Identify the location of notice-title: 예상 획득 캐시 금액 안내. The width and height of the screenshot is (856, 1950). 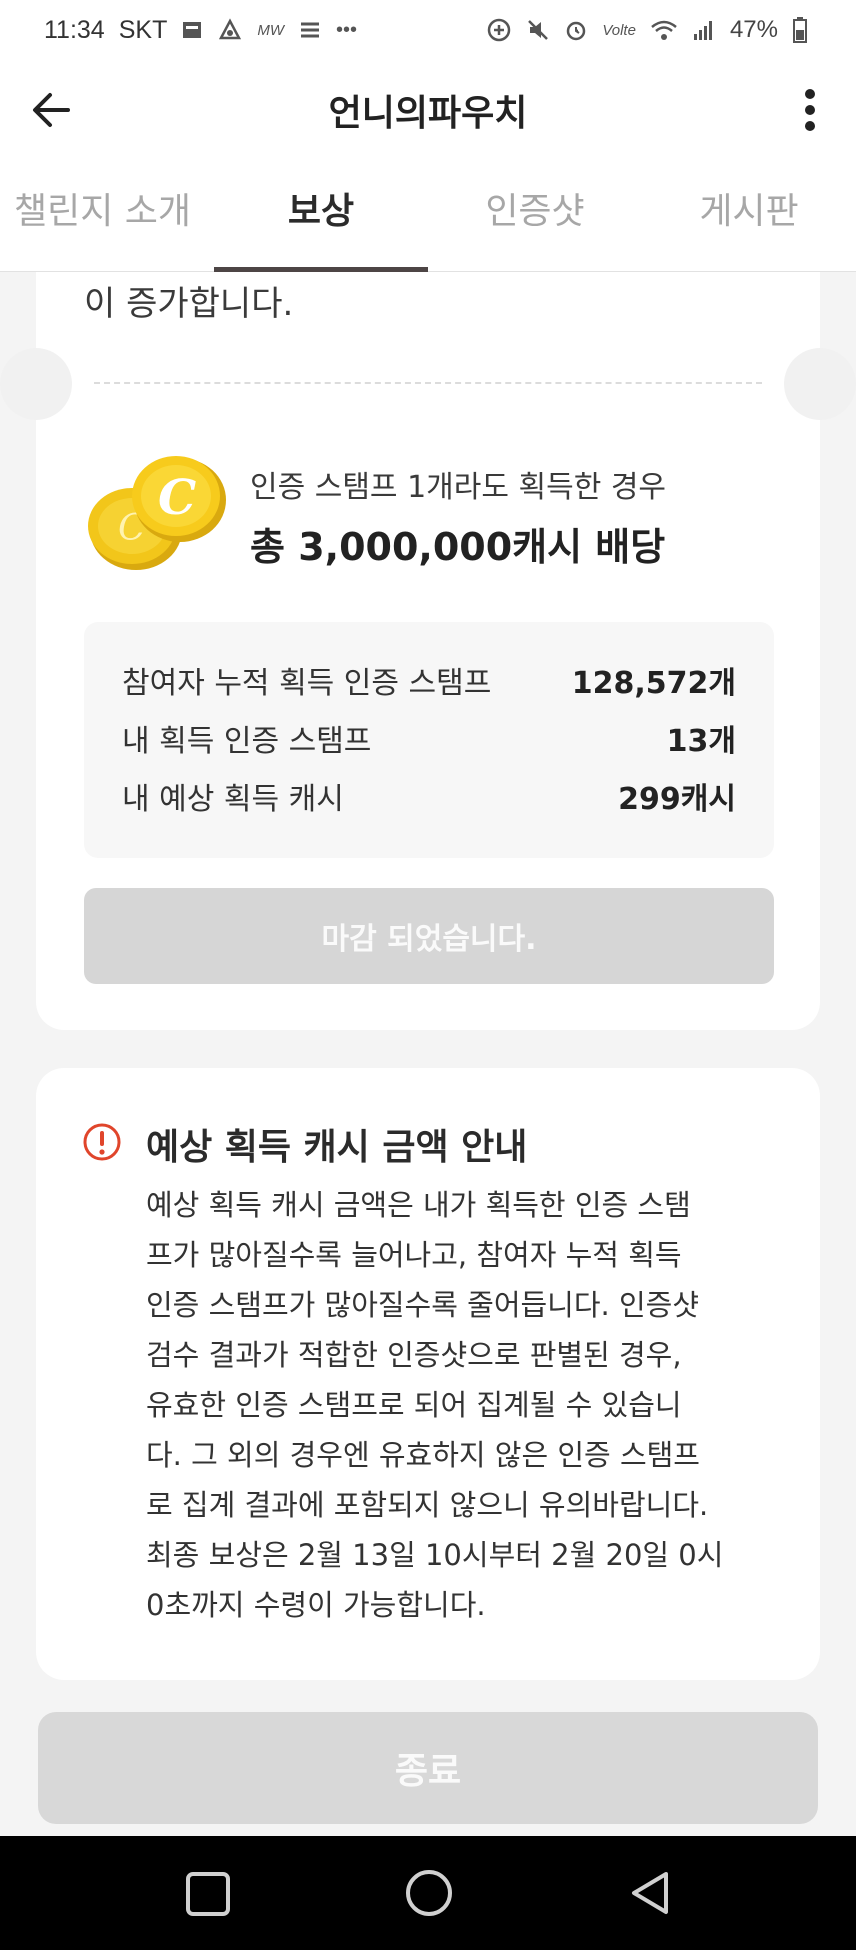
(337, 1147).